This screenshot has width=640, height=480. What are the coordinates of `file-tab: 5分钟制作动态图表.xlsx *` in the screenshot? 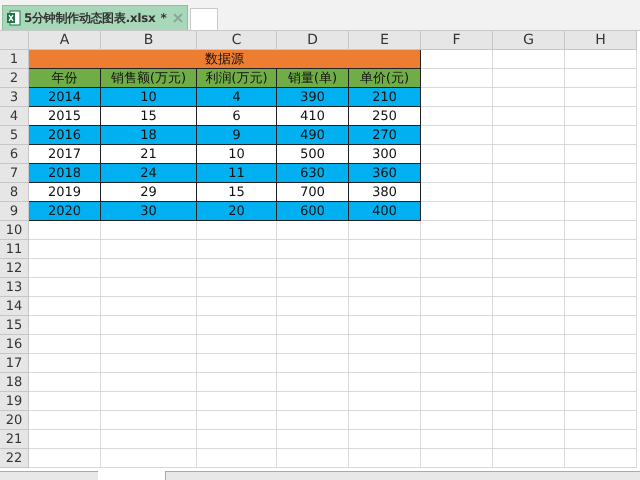 It's located at (95, 17).